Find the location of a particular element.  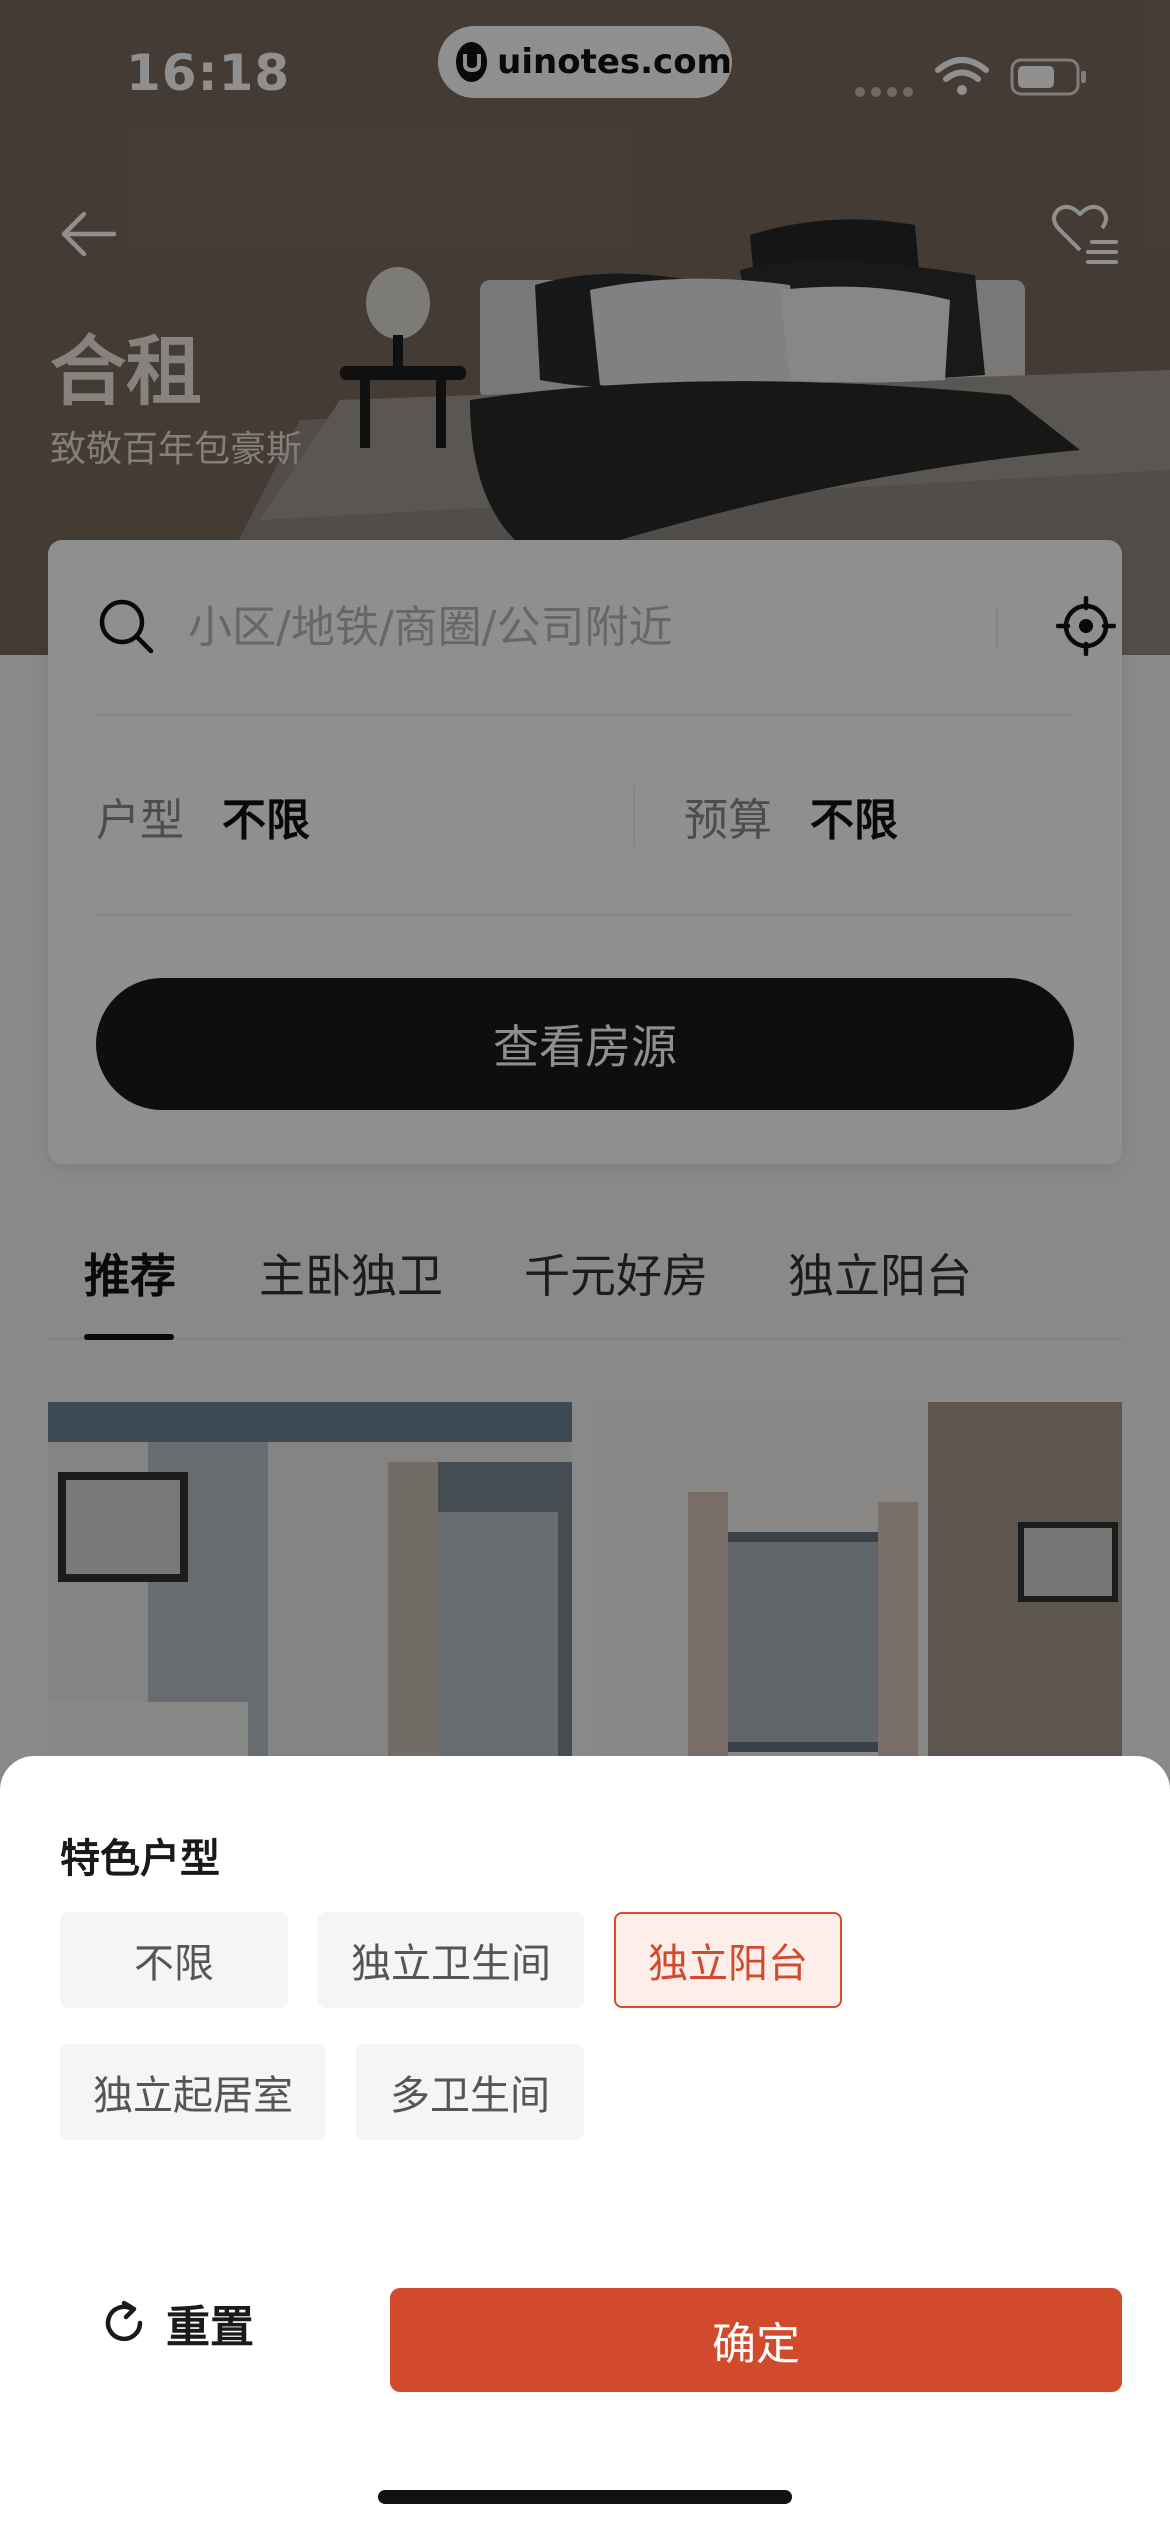

option-unlimited: 不限 is located at coordinates (174, 1960).